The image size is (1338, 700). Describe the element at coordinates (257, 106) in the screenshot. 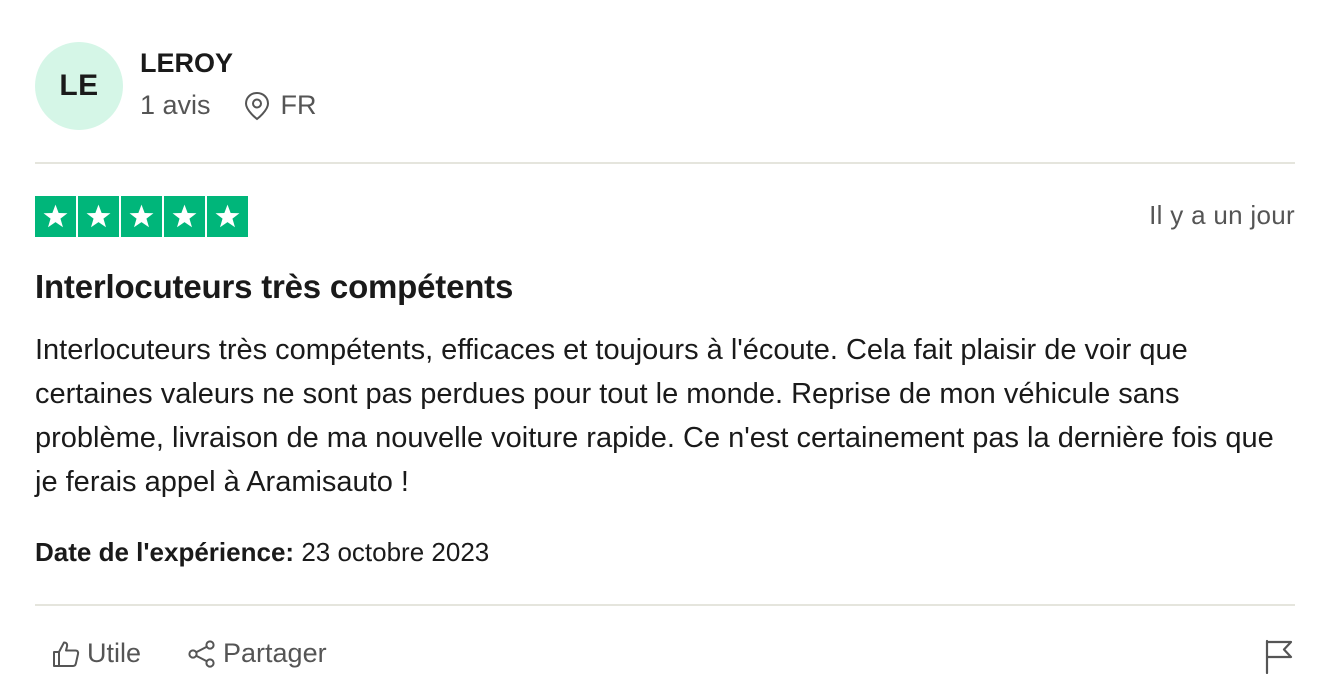

I see `location-pin-icon` at that location.